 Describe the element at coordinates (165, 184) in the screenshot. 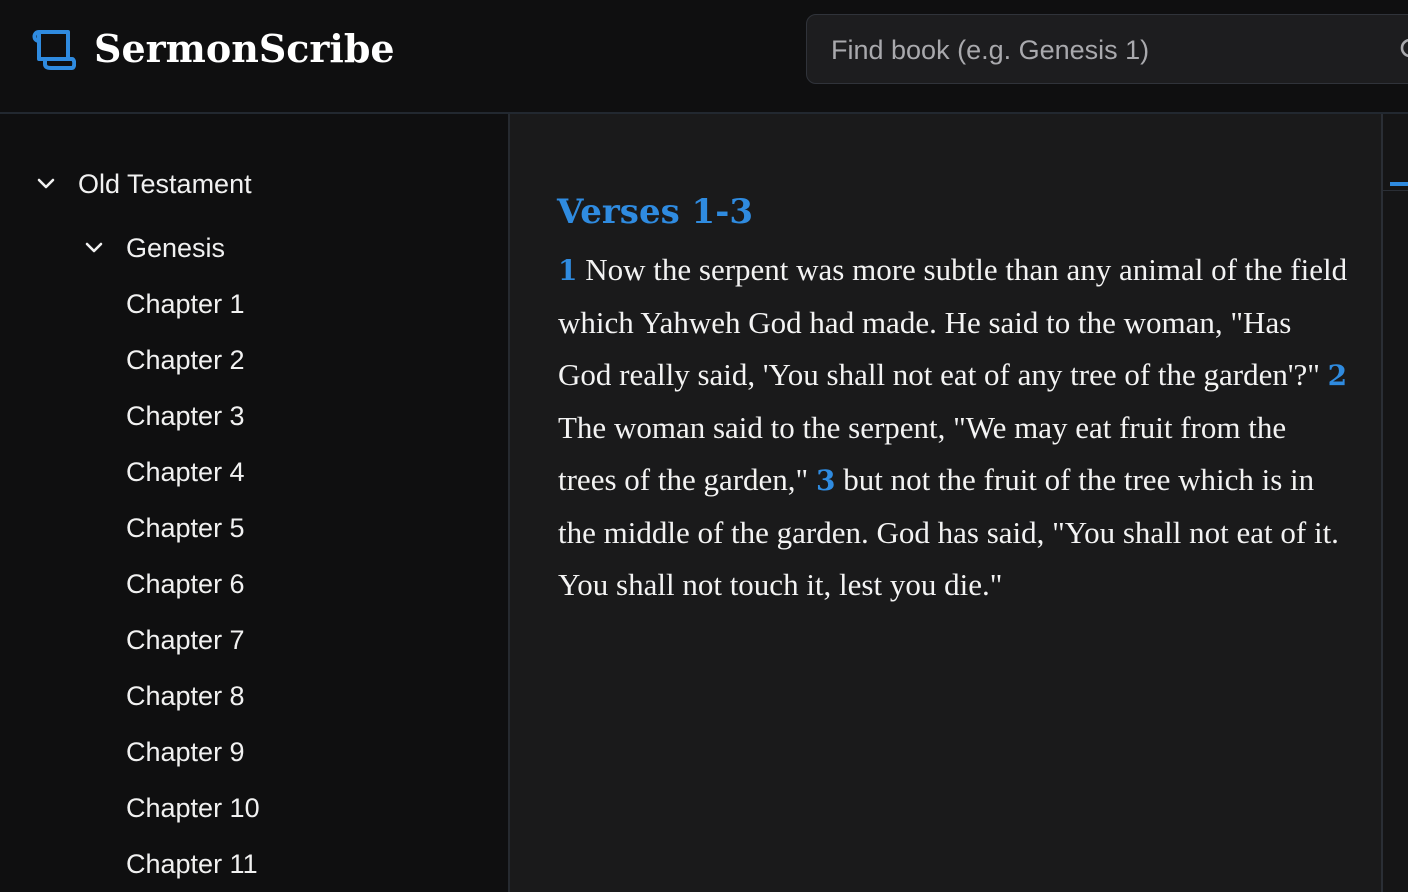

I see `tree-item-label: Old Testament` at that location.